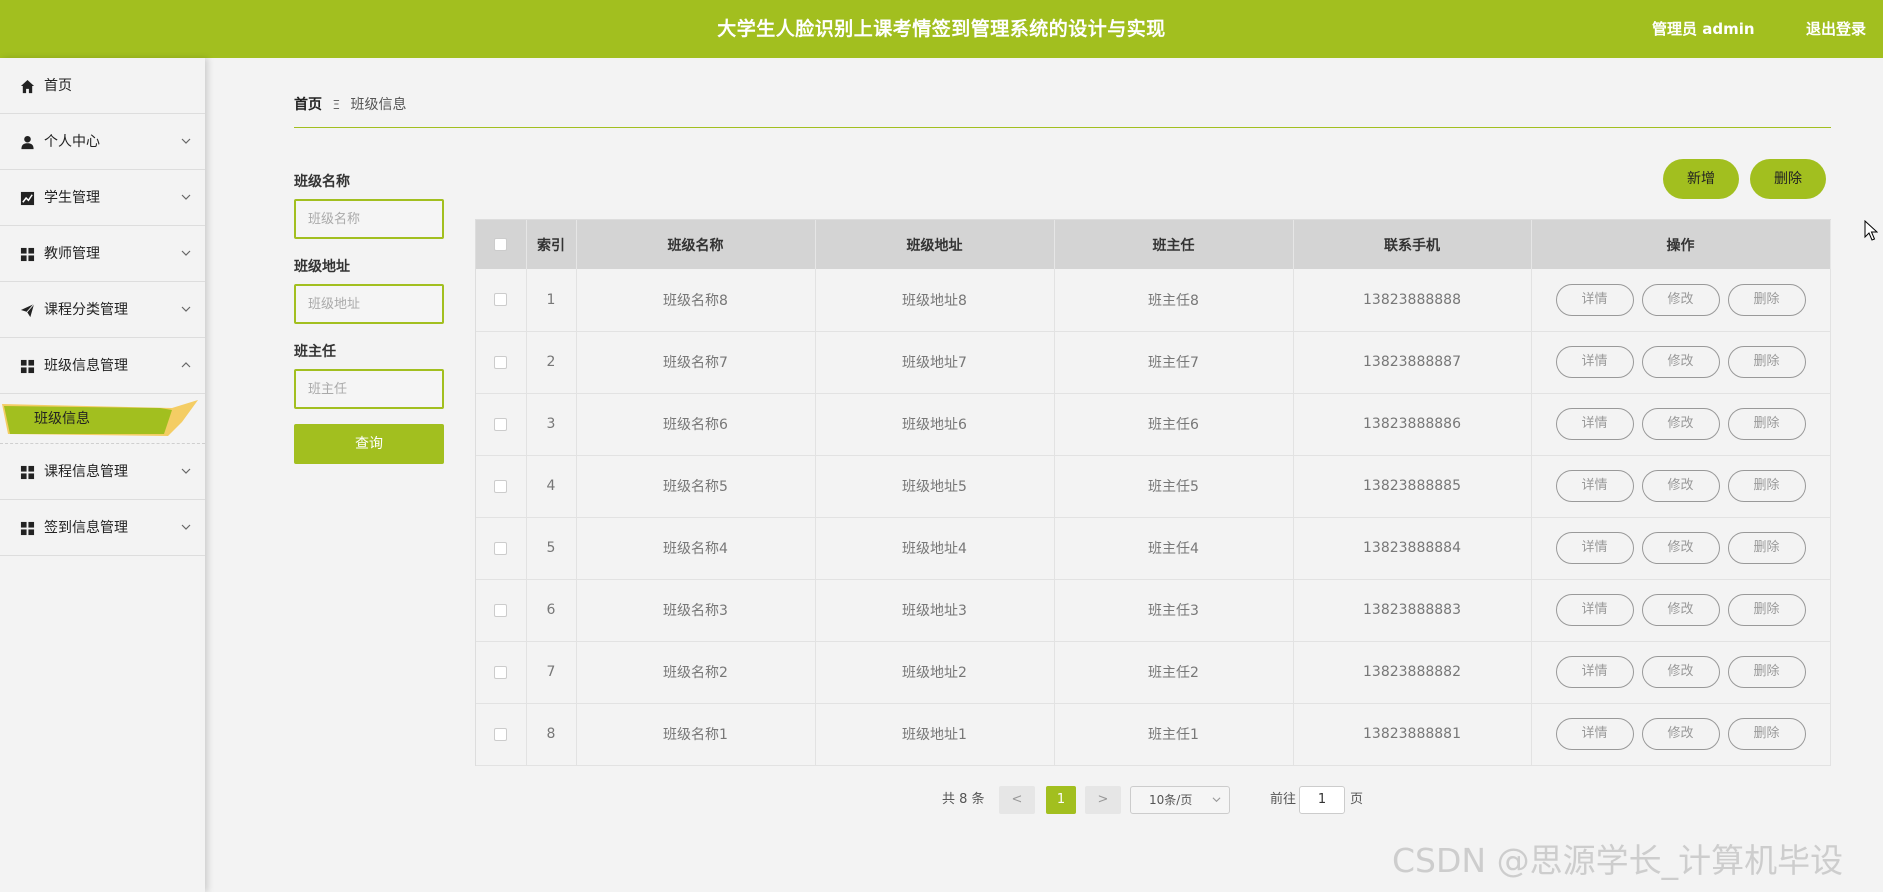  Describe the element at coordinates (102, 86) in the screenshot. I see `sidebar-item-home: 首页` at that location.